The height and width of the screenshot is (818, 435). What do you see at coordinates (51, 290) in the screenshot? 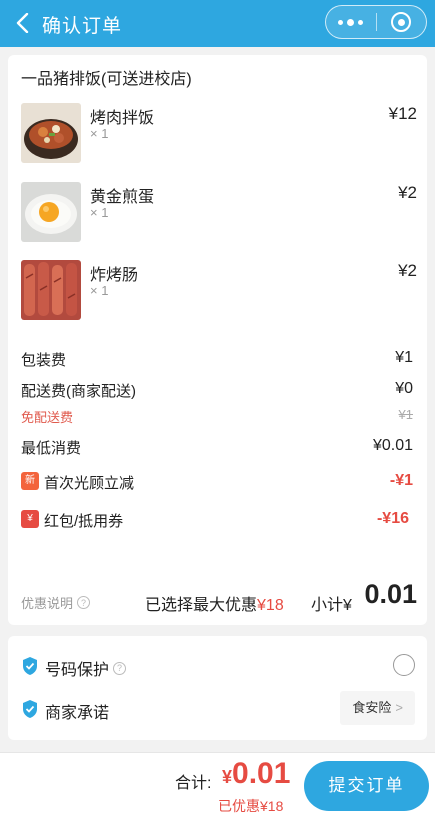
I see `food-image-sausage` at bounding box center [51, 290].